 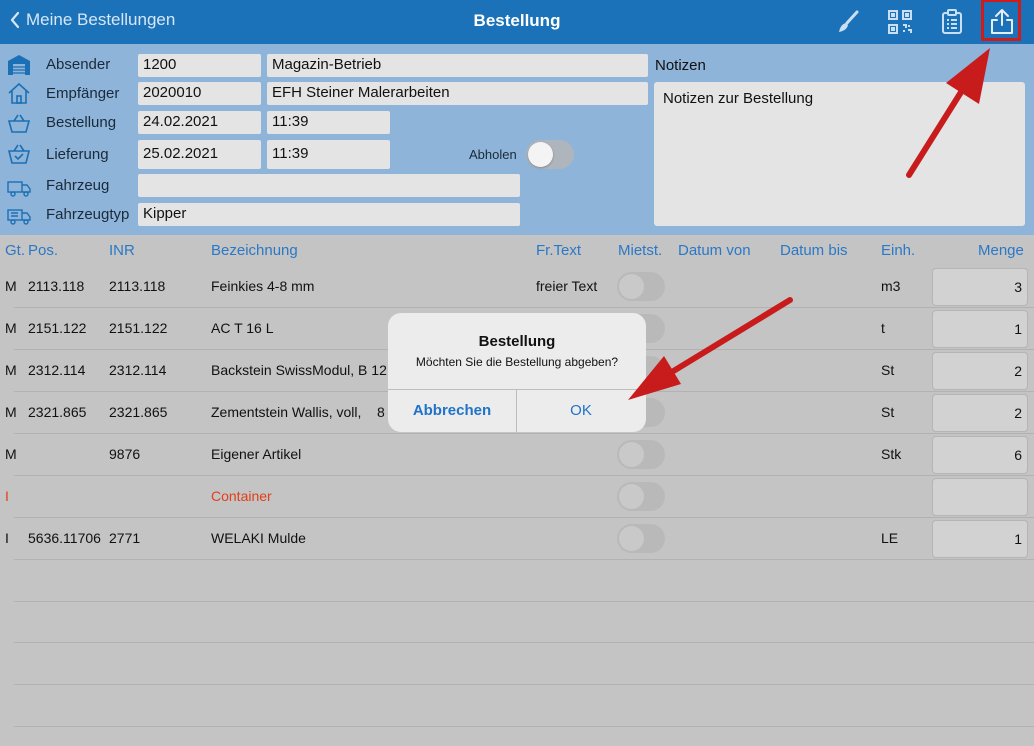 What do you see at coordinates (517, 539) in the screenshot?
I see `table-row: I 5636.11706 2771 WELAKI Mulde LE 1` at bounding box center [517, 539].